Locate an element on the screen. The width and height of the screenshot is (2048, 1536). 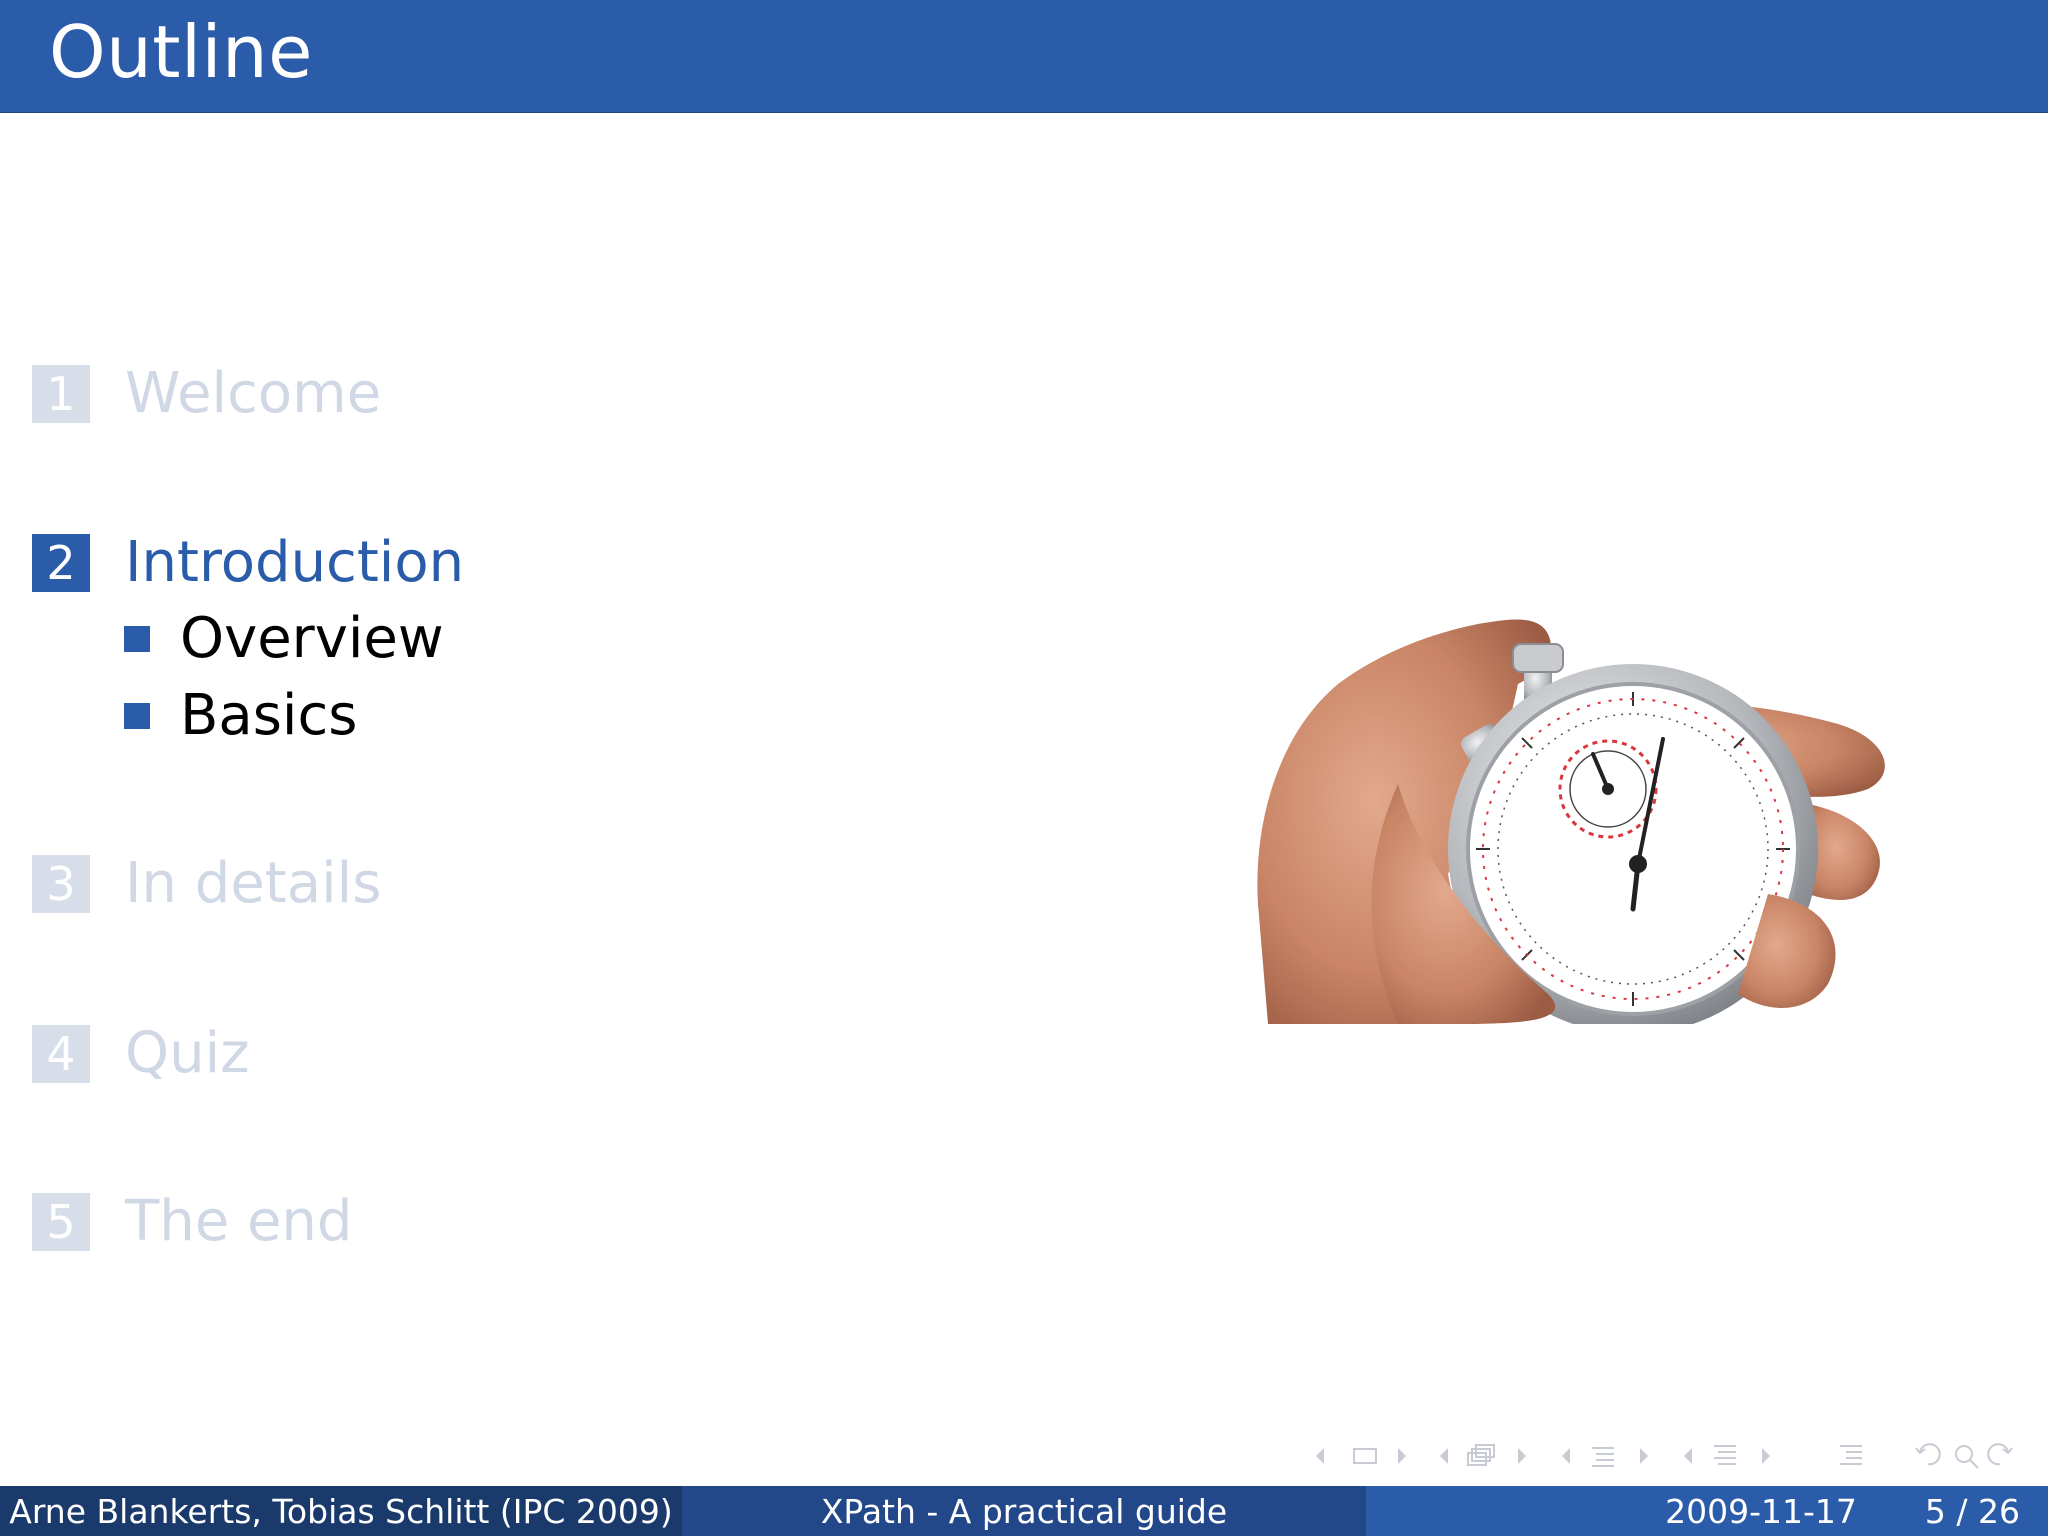
toc-section-number: 2 is located at coordinates (61, 563).